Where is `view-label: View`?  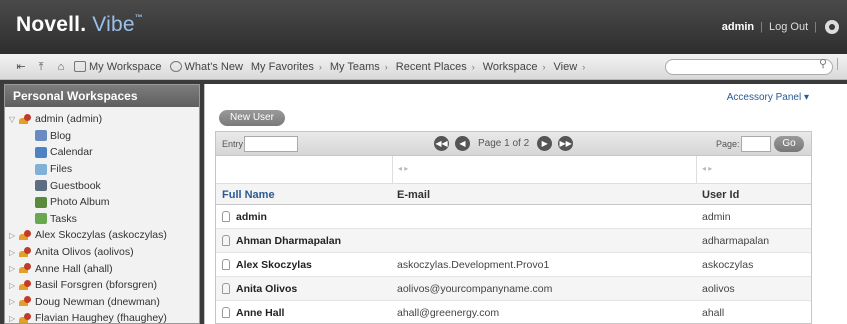
view-label: View is located at coordinates (565, 66).